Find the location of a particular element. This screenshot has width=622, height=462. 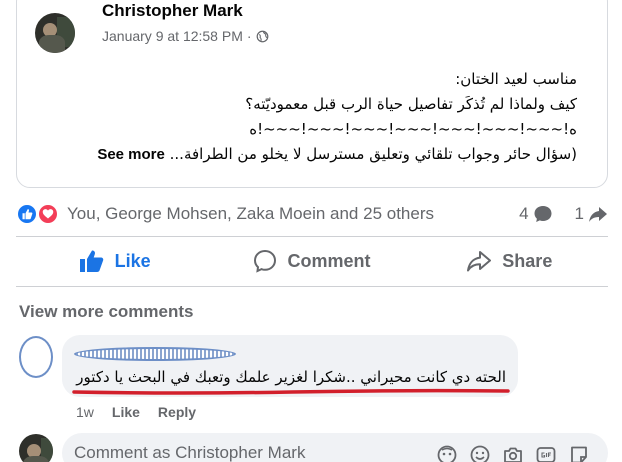

commenter-avatar-redacted is located at coordinates (36, 357).